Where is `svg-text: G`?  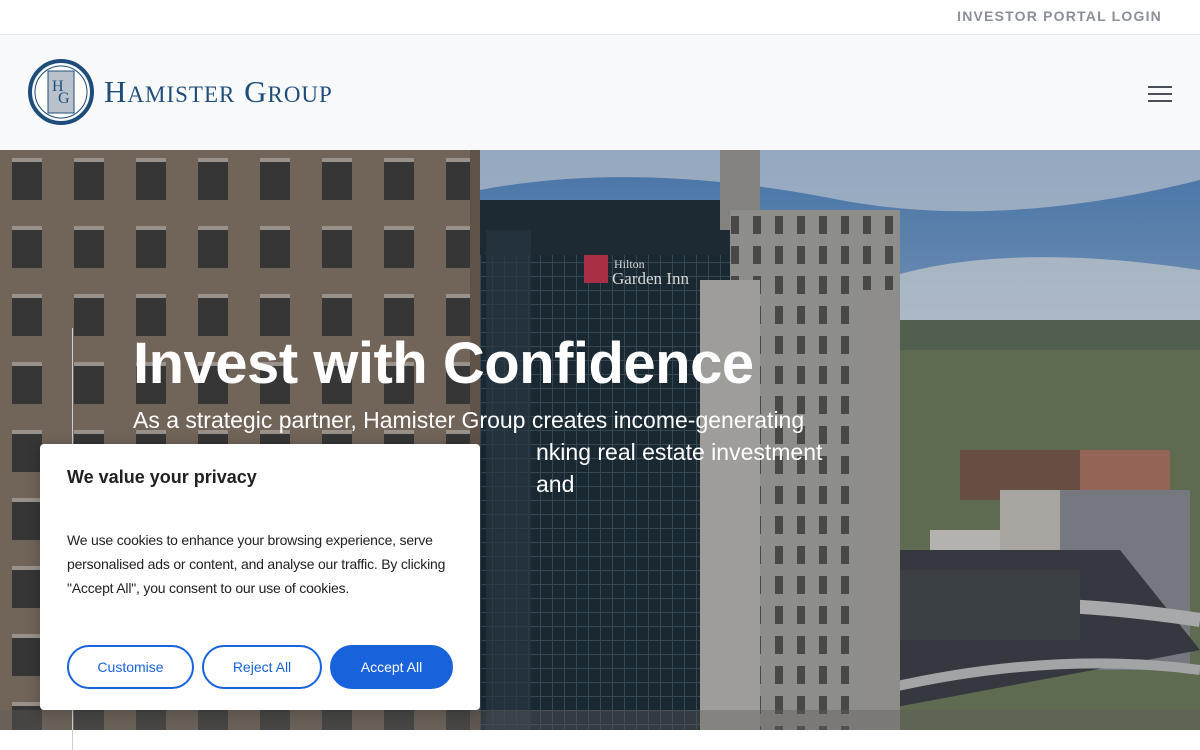
svg-text: G is located at coordinates (64, 98).